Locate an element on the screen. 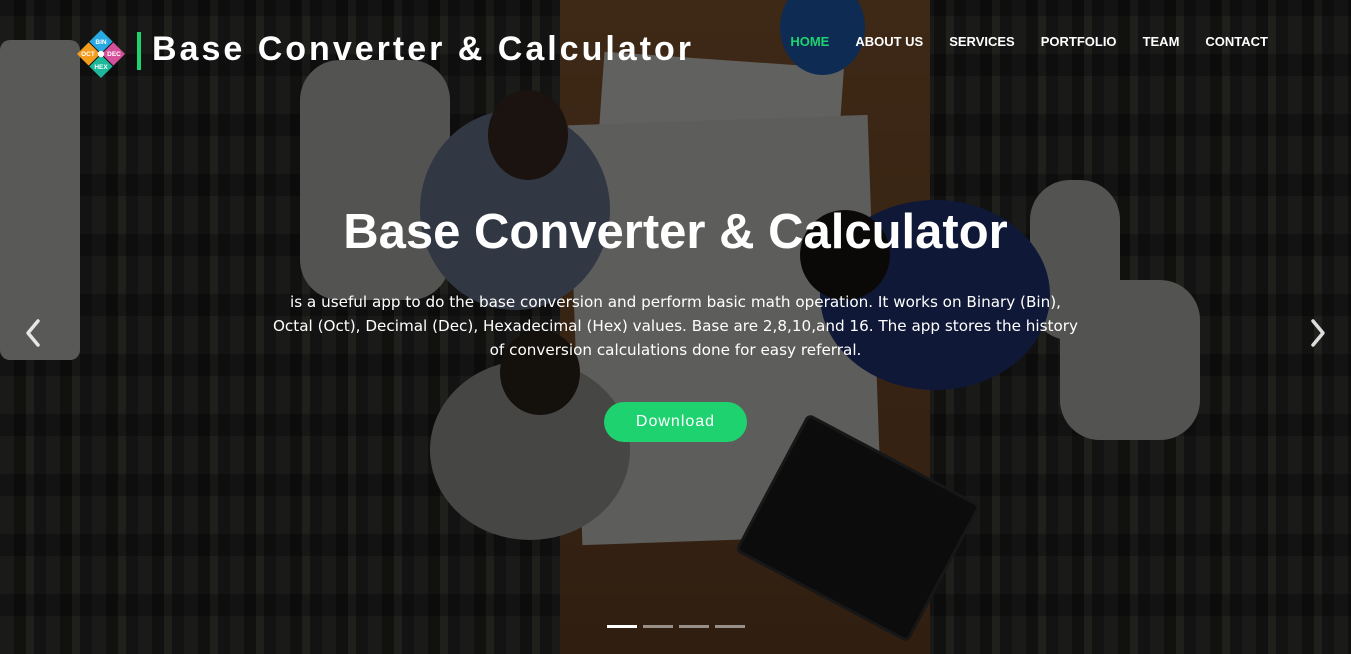  carousel-next-button is located at coordinates (1317, 333).